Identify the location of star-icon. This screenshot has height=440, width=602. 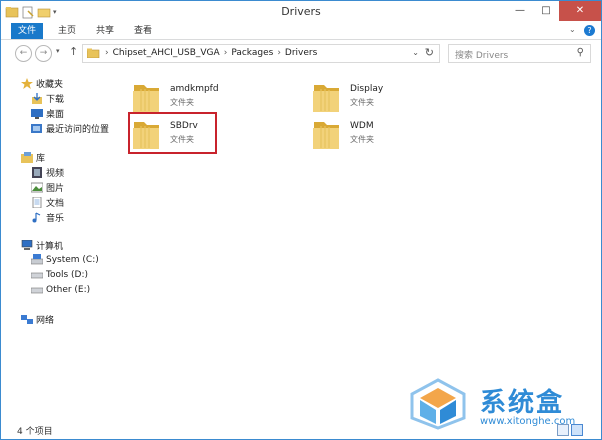
(27, 83).